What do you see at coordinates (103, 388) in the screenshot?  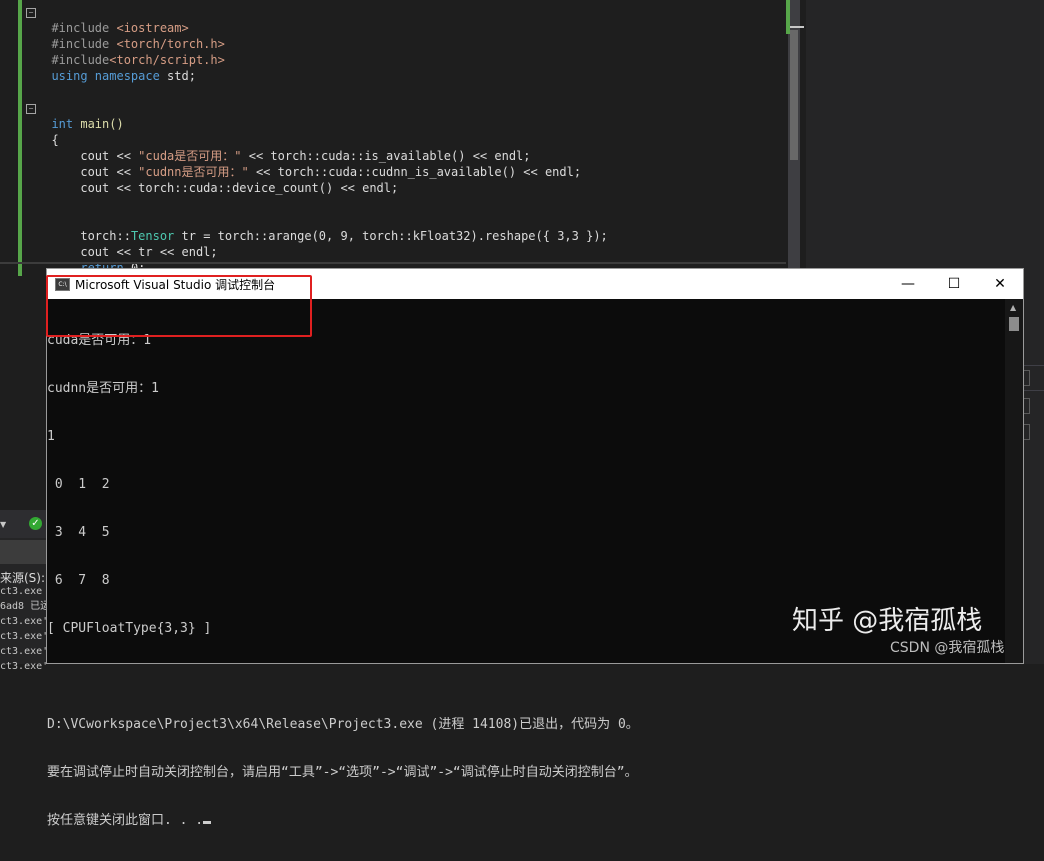 I see `console-line: cudnn是否可用：1` at bounding box center [103, 388].